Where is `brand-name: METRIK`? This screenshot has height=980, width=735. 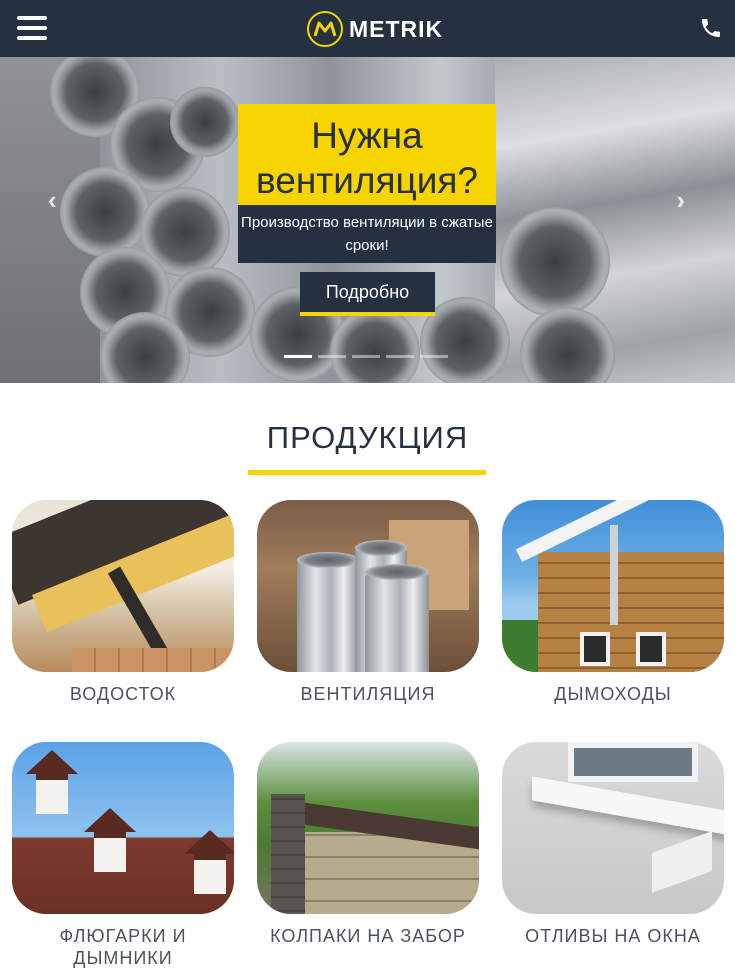 brand-name: METRIK is located at coordinates (396, 28).